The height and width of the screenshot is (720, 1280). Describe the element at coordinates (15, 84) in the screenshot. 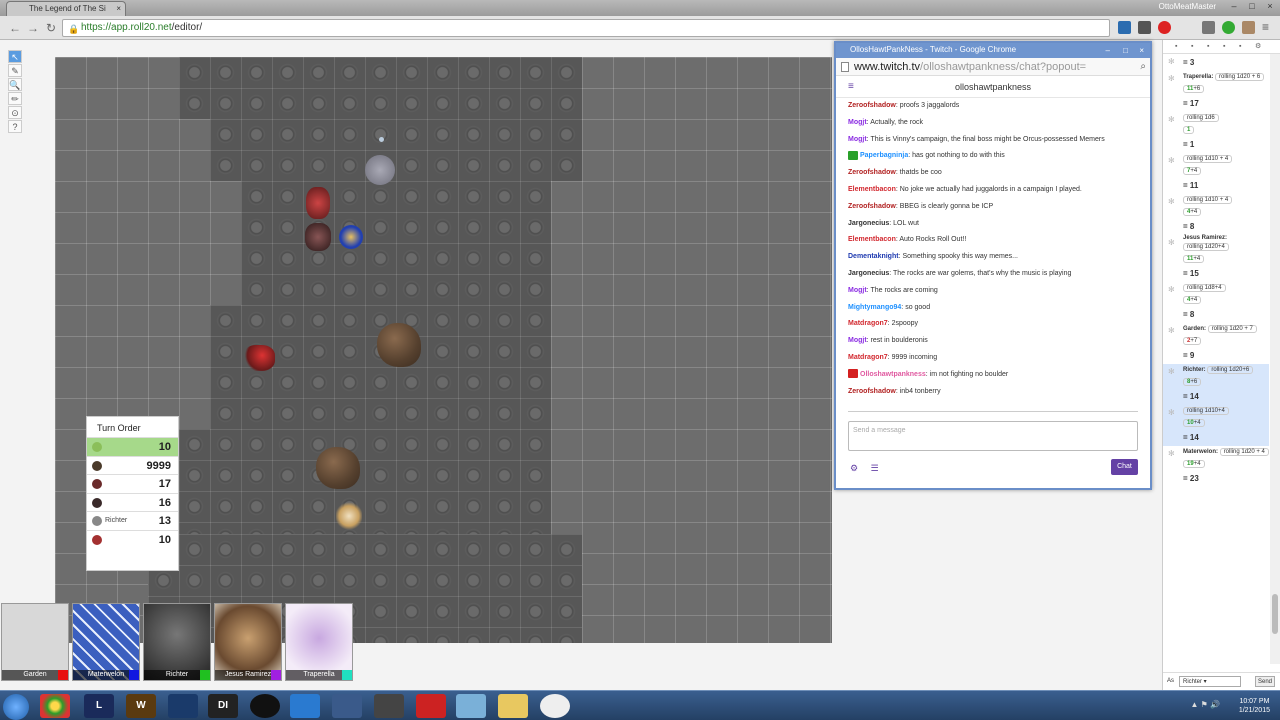

I see `zoom-tool-icon: 🔍` at that location.